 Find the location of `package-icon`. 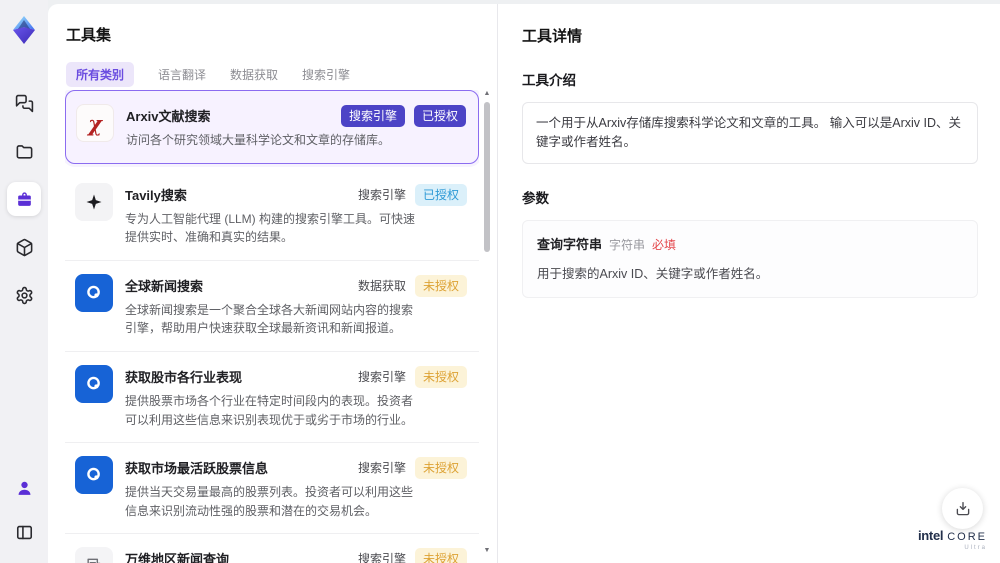

package-icon is located at coordinates (24, 247).